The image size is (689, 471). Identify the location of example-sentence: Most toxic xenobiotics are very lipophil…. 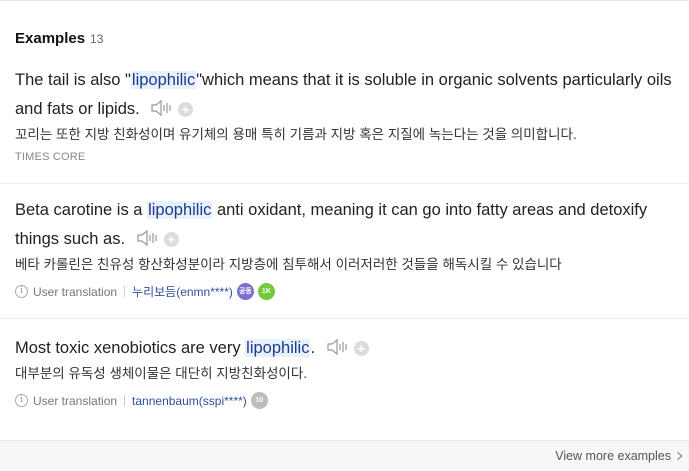
(345, 348).